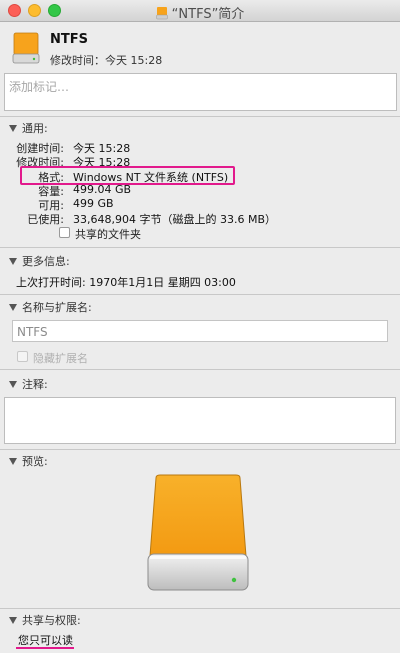 The width and height of the screenshot is (400, 653). What do you see at coordinates (200, 331) in the screenshot?
I see `name-input: NTFS` at bounding box center [200, 331].